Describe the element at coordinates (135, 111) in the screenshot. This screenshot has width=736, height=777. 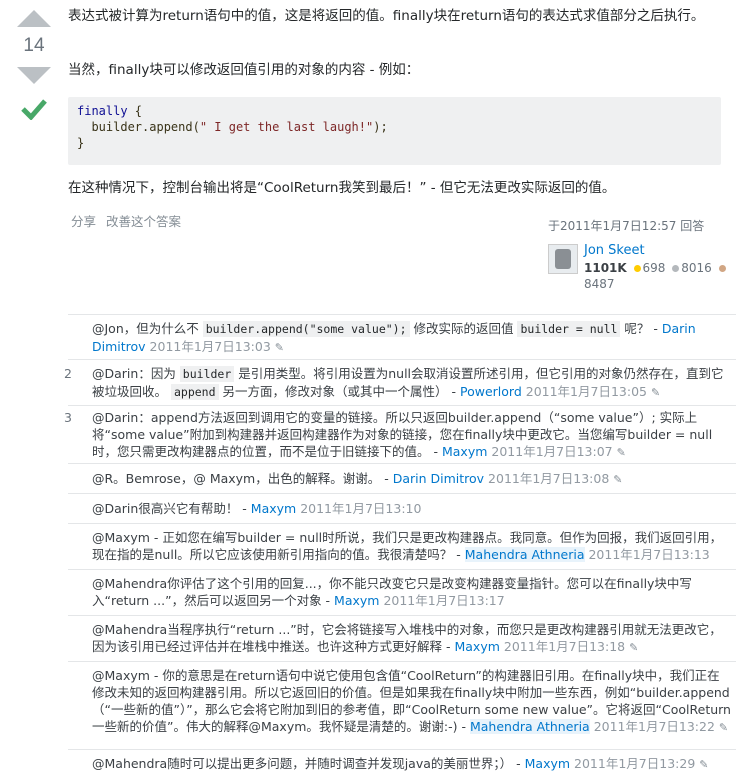
I see `code-text: {` at that location.